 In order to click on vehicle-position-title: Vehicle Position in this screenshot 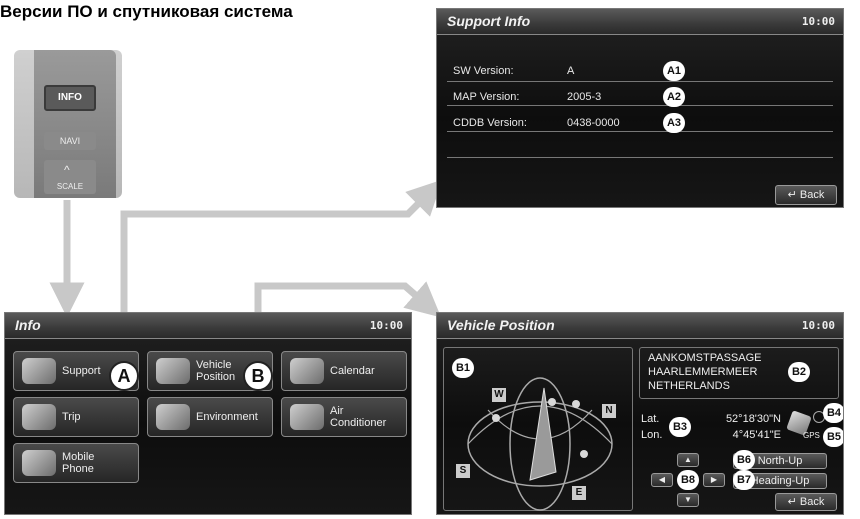, I will do `click(501, 325)`.